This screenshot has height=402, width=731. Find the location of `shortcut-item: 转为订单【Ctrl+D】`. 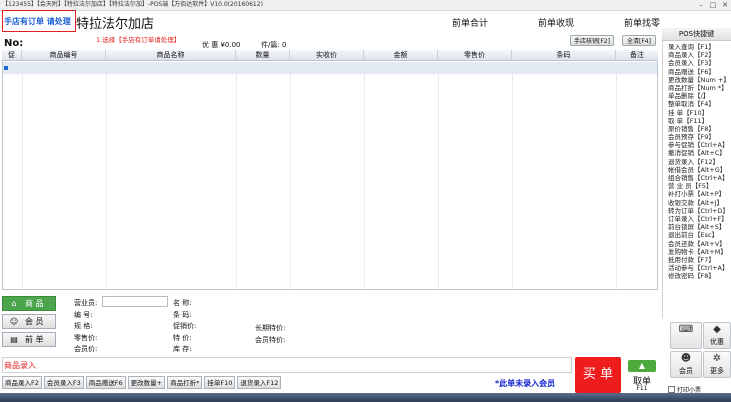

shortcut-item: 转为订单【Ctrl+D】 is located at coordinates (699, 211).